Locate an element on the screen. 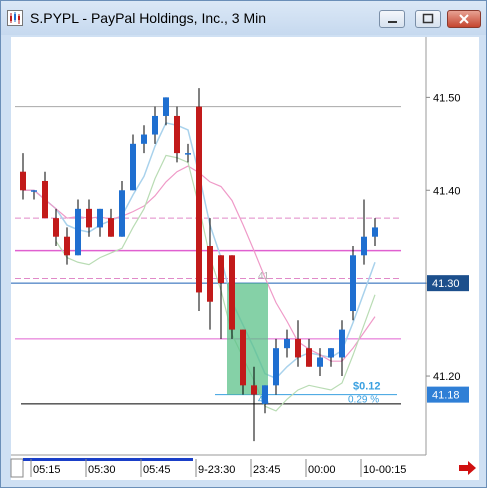  time-tick-label: 10-00:15 is located at coordinates (384, 470).